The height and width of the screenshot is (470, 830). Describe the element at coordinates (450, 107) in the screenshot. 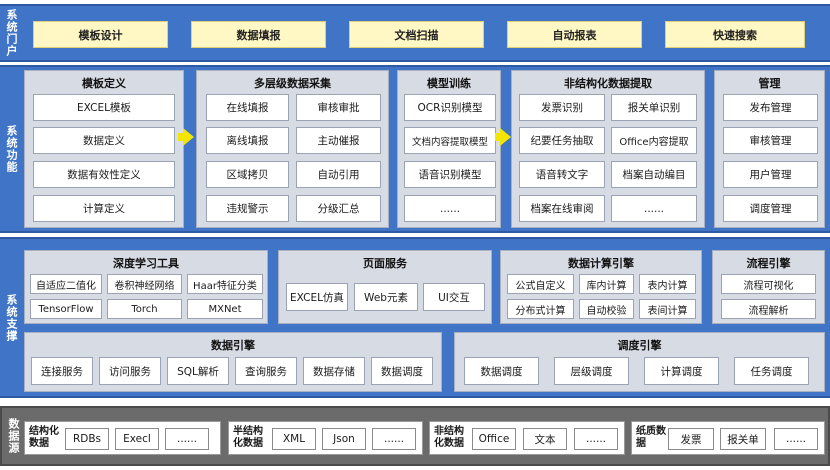

I see `cell-ocr-model: OCR识别模型` at that location.